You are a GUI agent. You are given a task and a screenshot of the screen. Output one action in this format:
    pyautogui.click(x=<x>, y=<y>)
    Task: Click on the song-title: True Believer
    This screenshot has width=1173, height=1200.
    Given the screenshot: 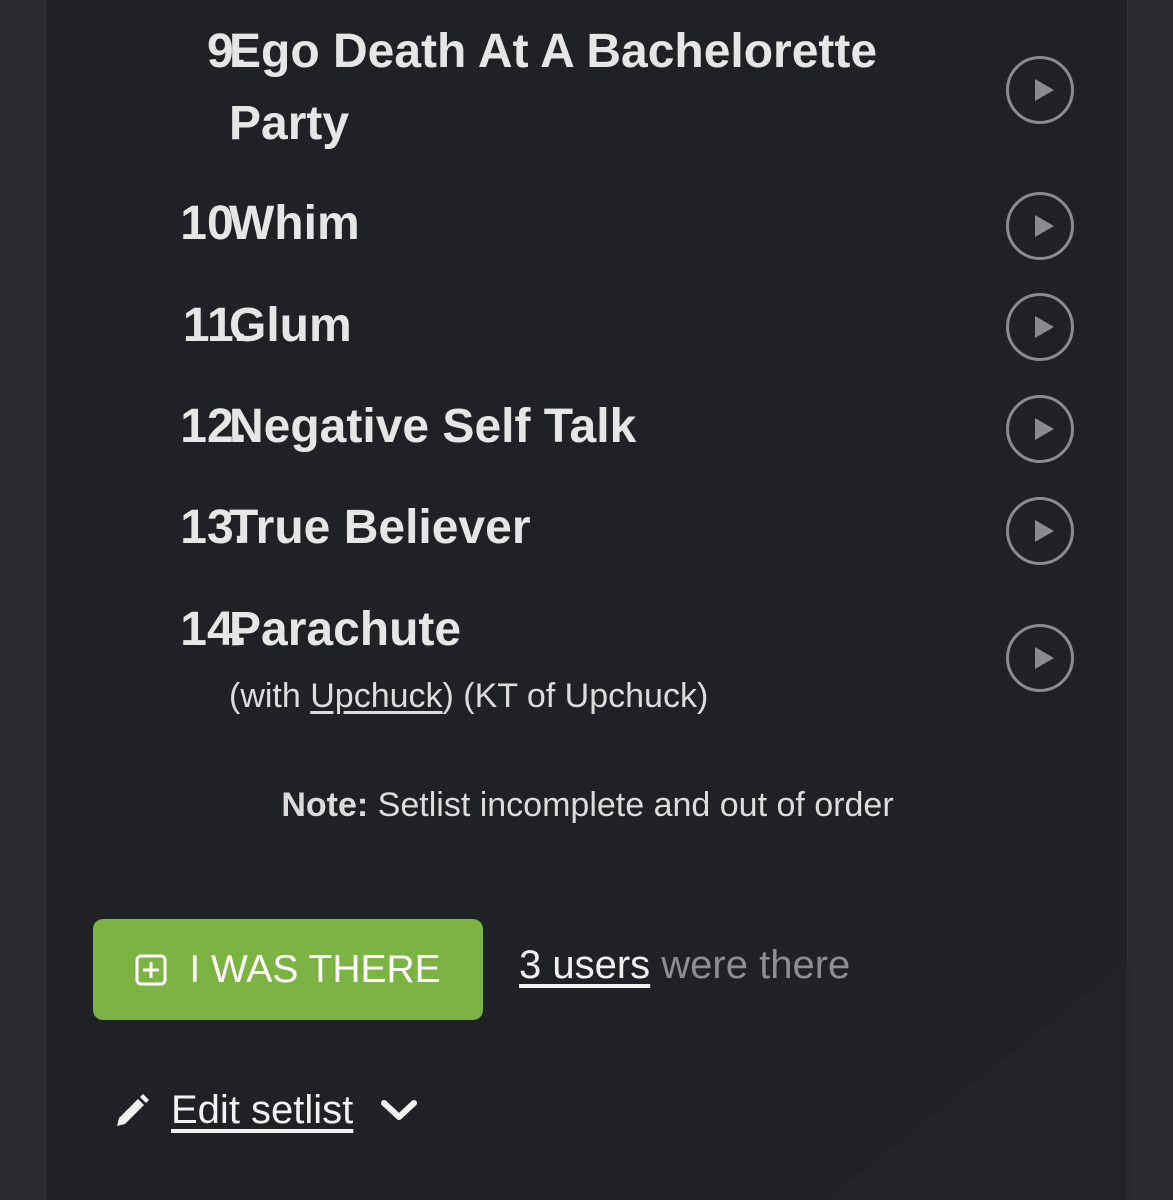 What is the action you would take?
    pyautogui.click(x=380, y=527)
    